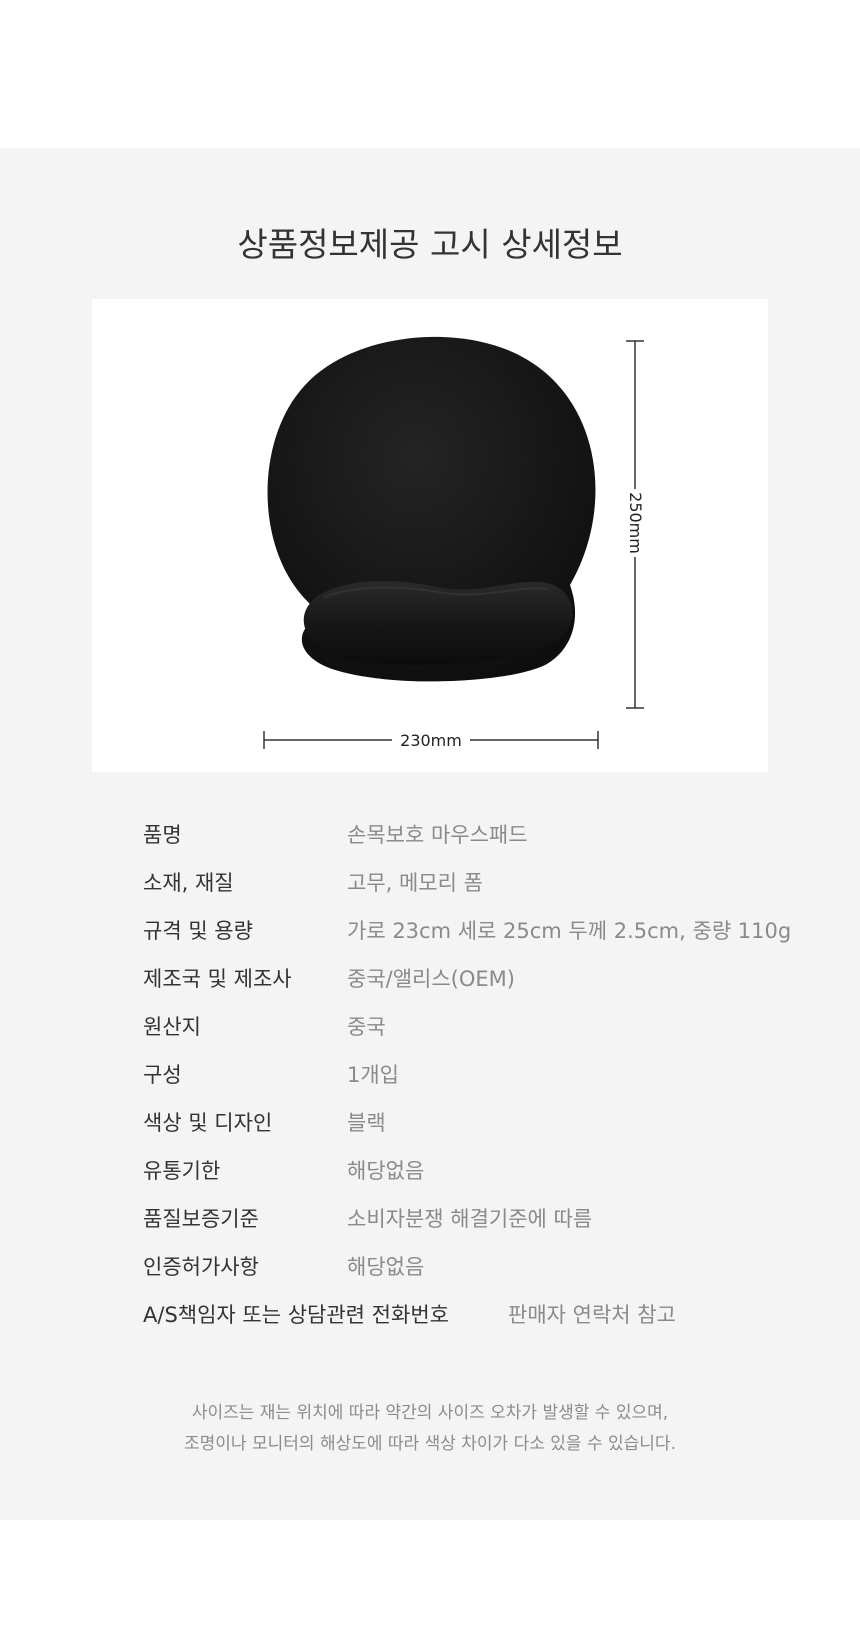 This screenshot has width=860, height=1649. I want to click on height-label: 250mm, so click(635, 523).